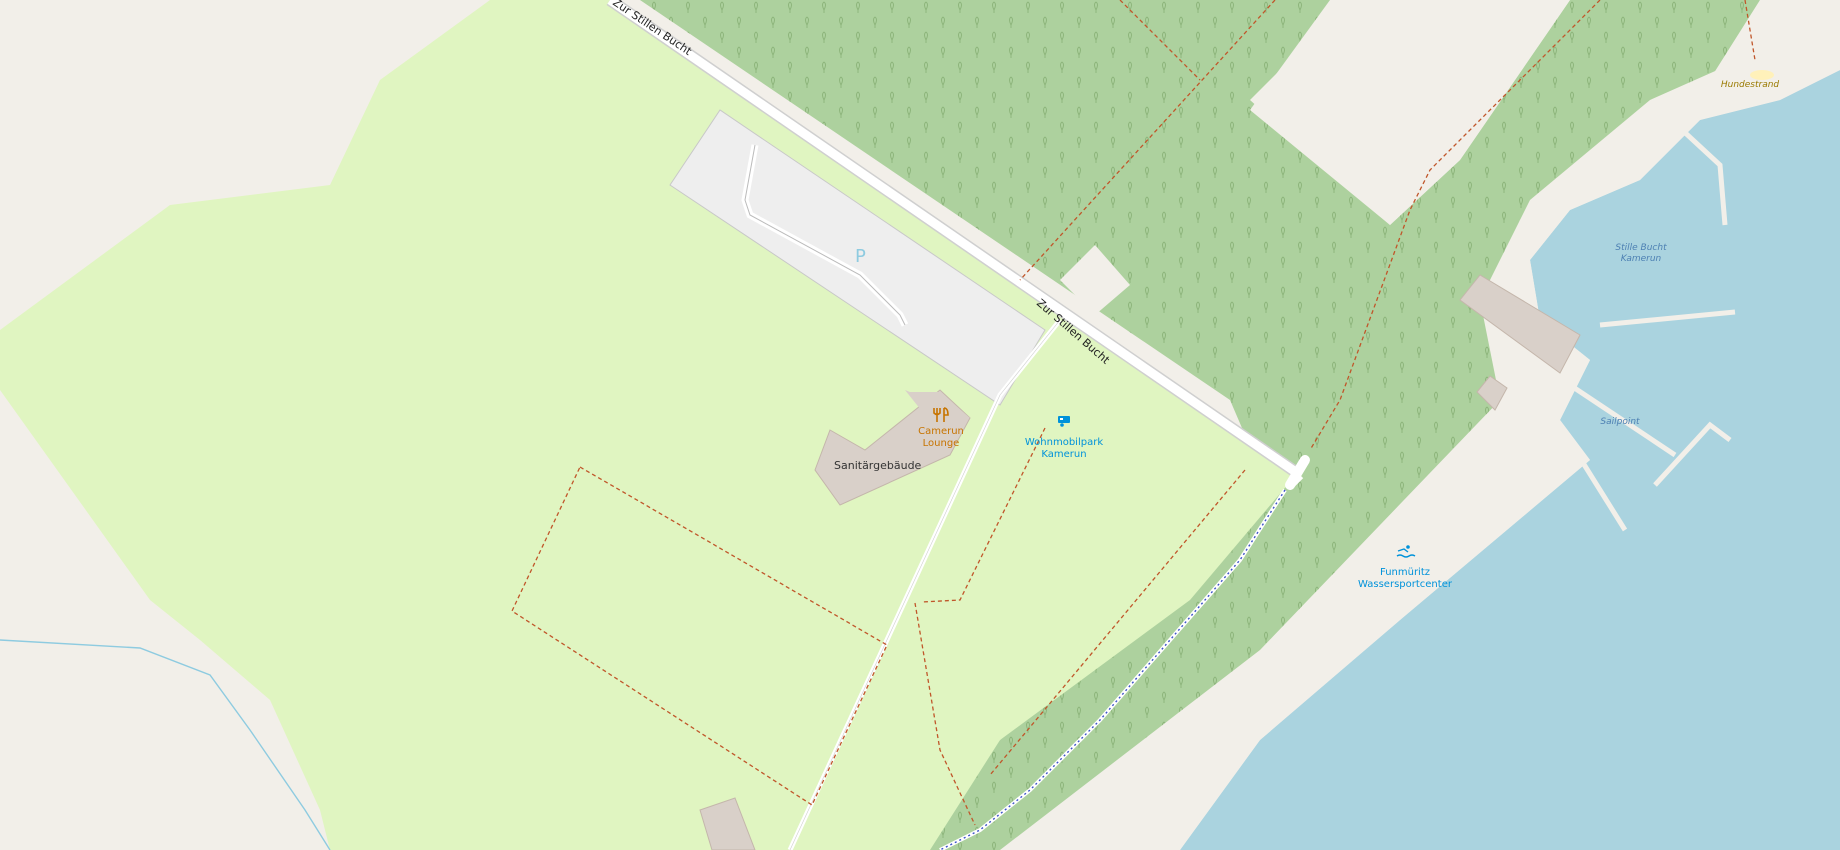 The image size is (1840, 850). I want to click on restaurant-name-line1: Camerun, so click(941, 431).